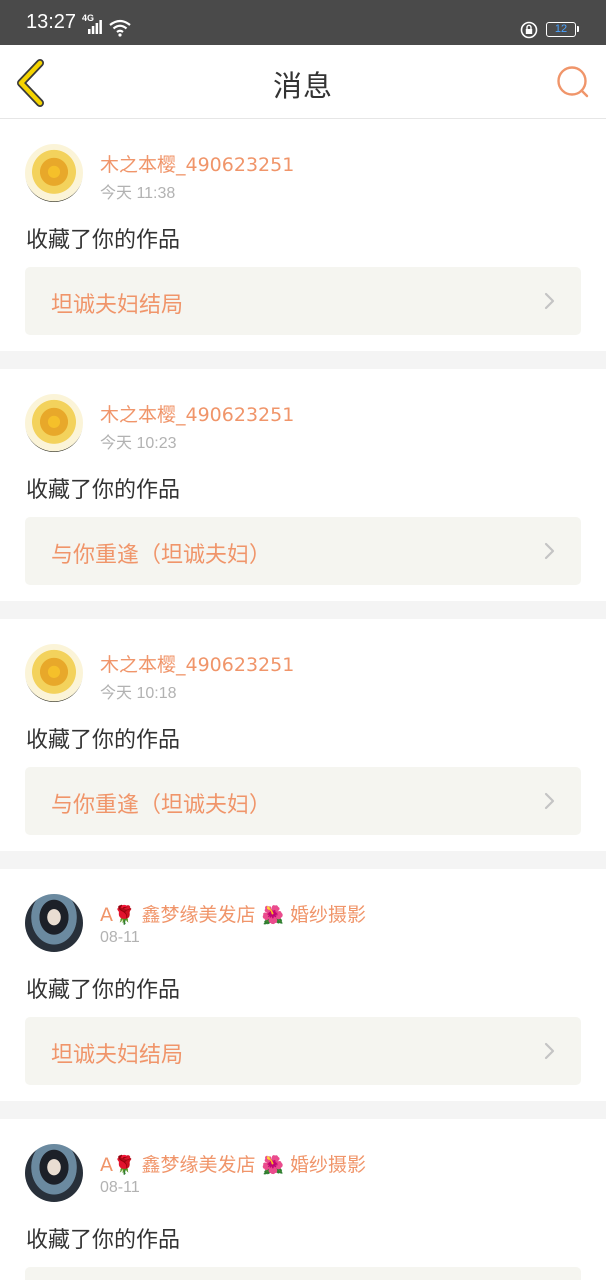 The image size is (606, 1280). I want to click on page-title: 消息, so click(302, 86).